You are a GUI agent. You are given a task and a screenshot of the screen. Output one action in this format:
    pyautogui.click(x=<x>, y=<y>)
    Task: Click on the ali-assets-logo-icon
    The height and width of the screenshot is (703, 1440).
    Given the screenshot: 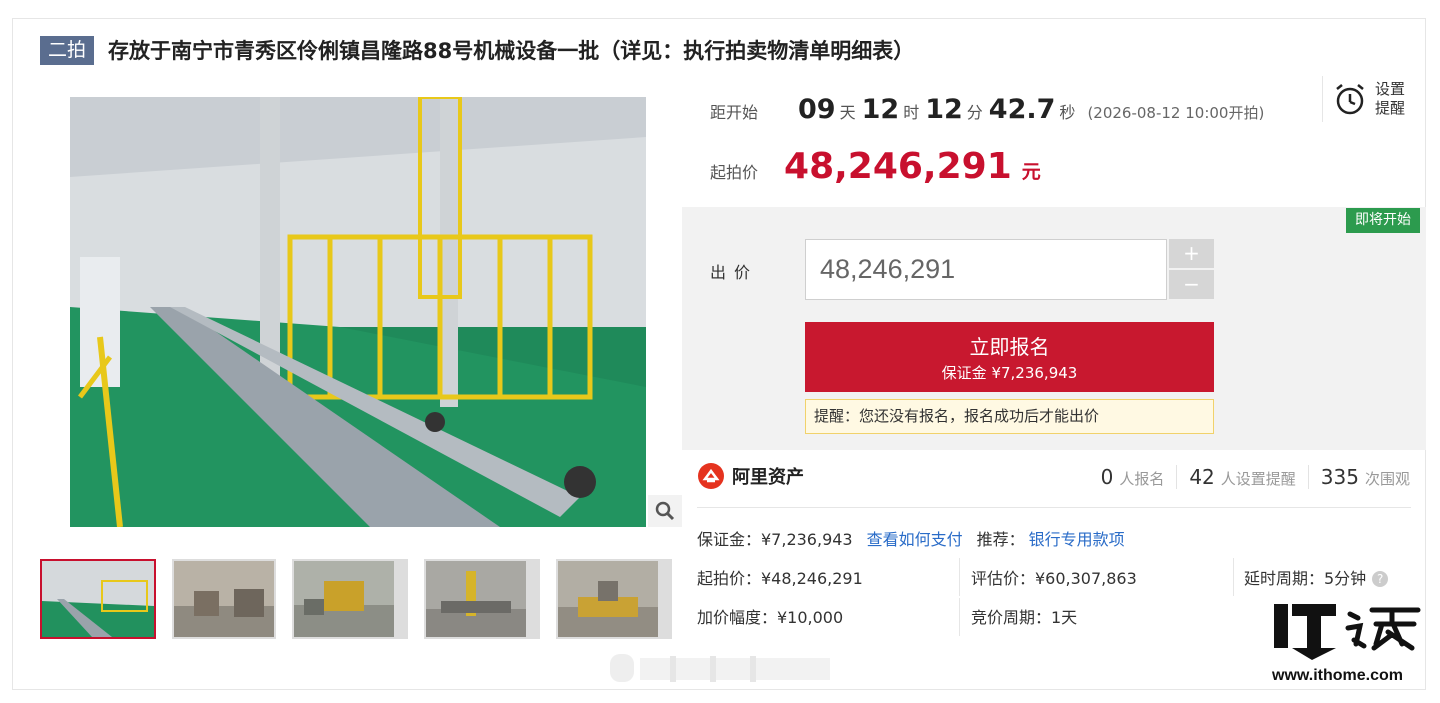 What is the action you would take?
    pyautogui.click(x=711, y=476)
    